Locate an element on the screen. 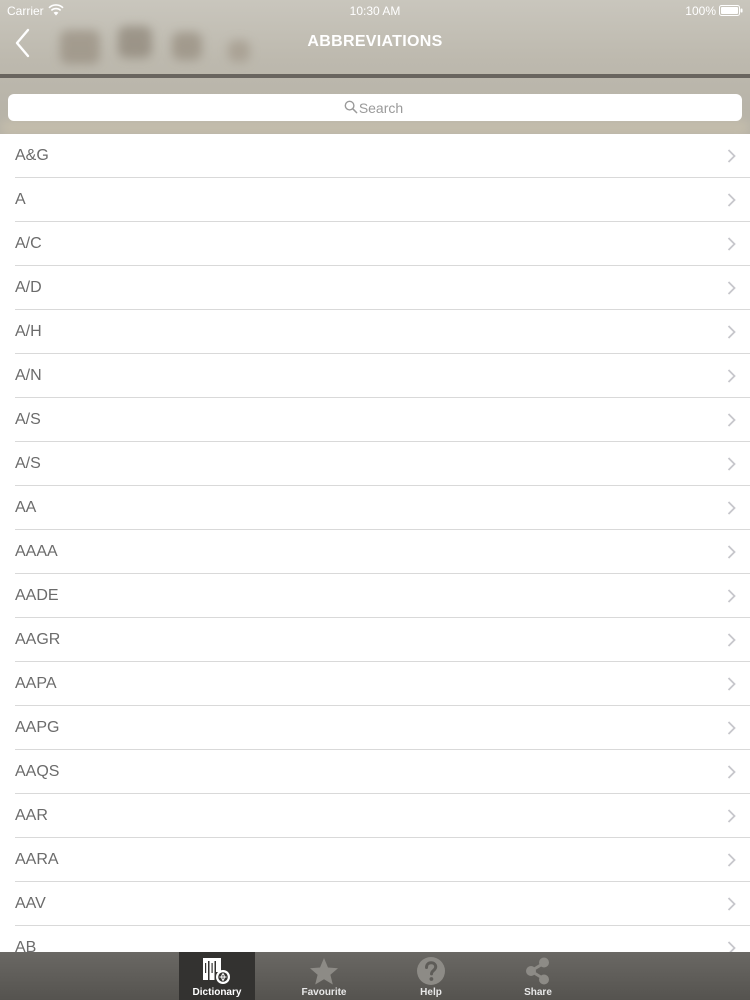  nav-divider is located at coordinates (375, 76).